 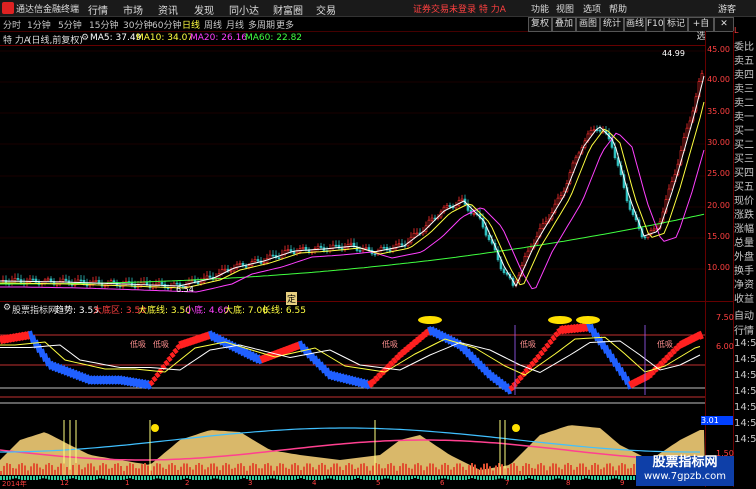 What do you see at coordinates (492, 10) in the screenshot?
I see `login-stock-name: 特 力A` at bounding box center [492, 10].